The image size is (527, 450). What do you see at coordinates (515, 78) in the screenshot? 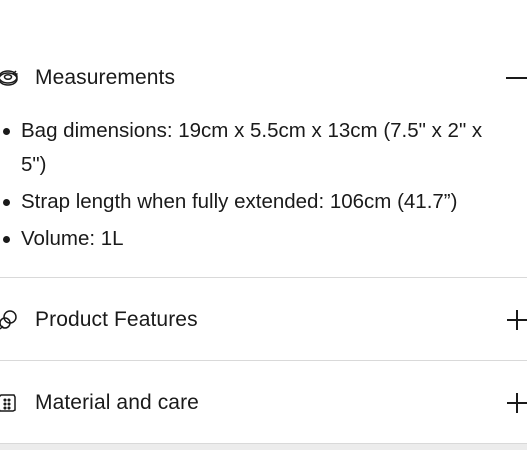
I see `collapse-minus-icon` at bounding box center [515, 78].